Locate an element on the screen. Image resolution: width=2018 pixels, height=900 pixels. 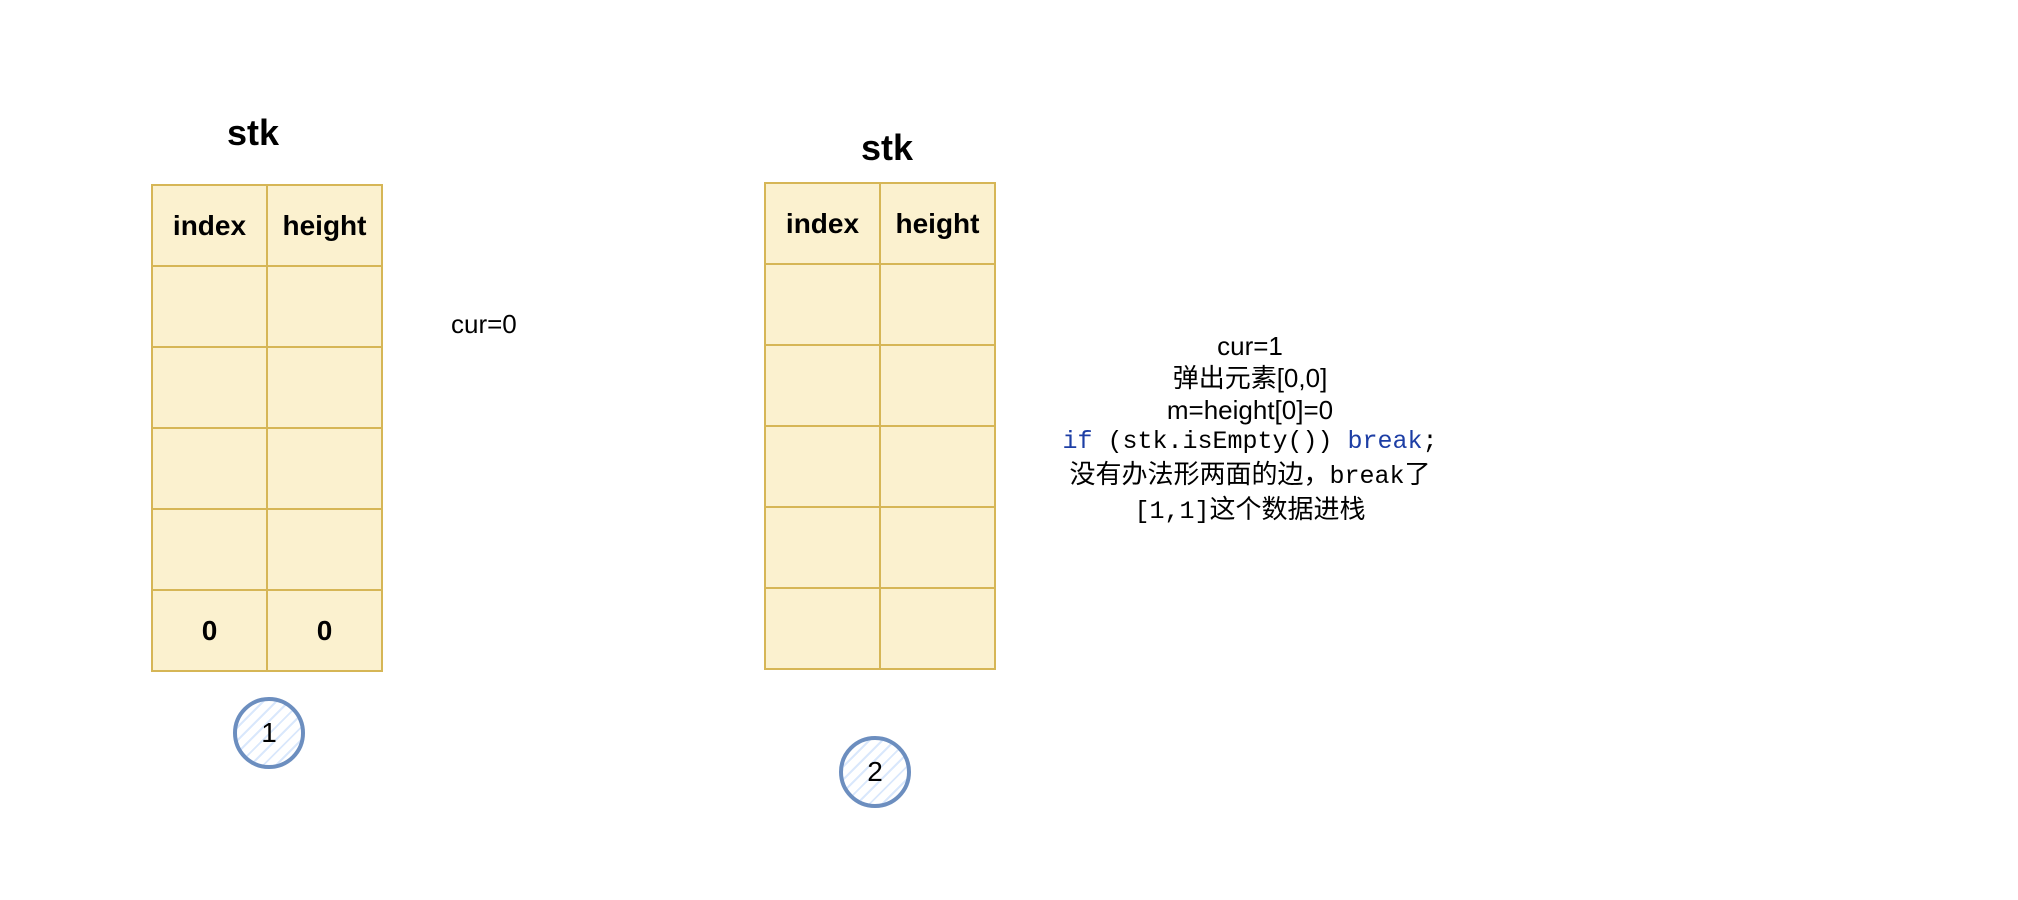
note-line-cur: cur=1 is located at coordinates (1250, 346).